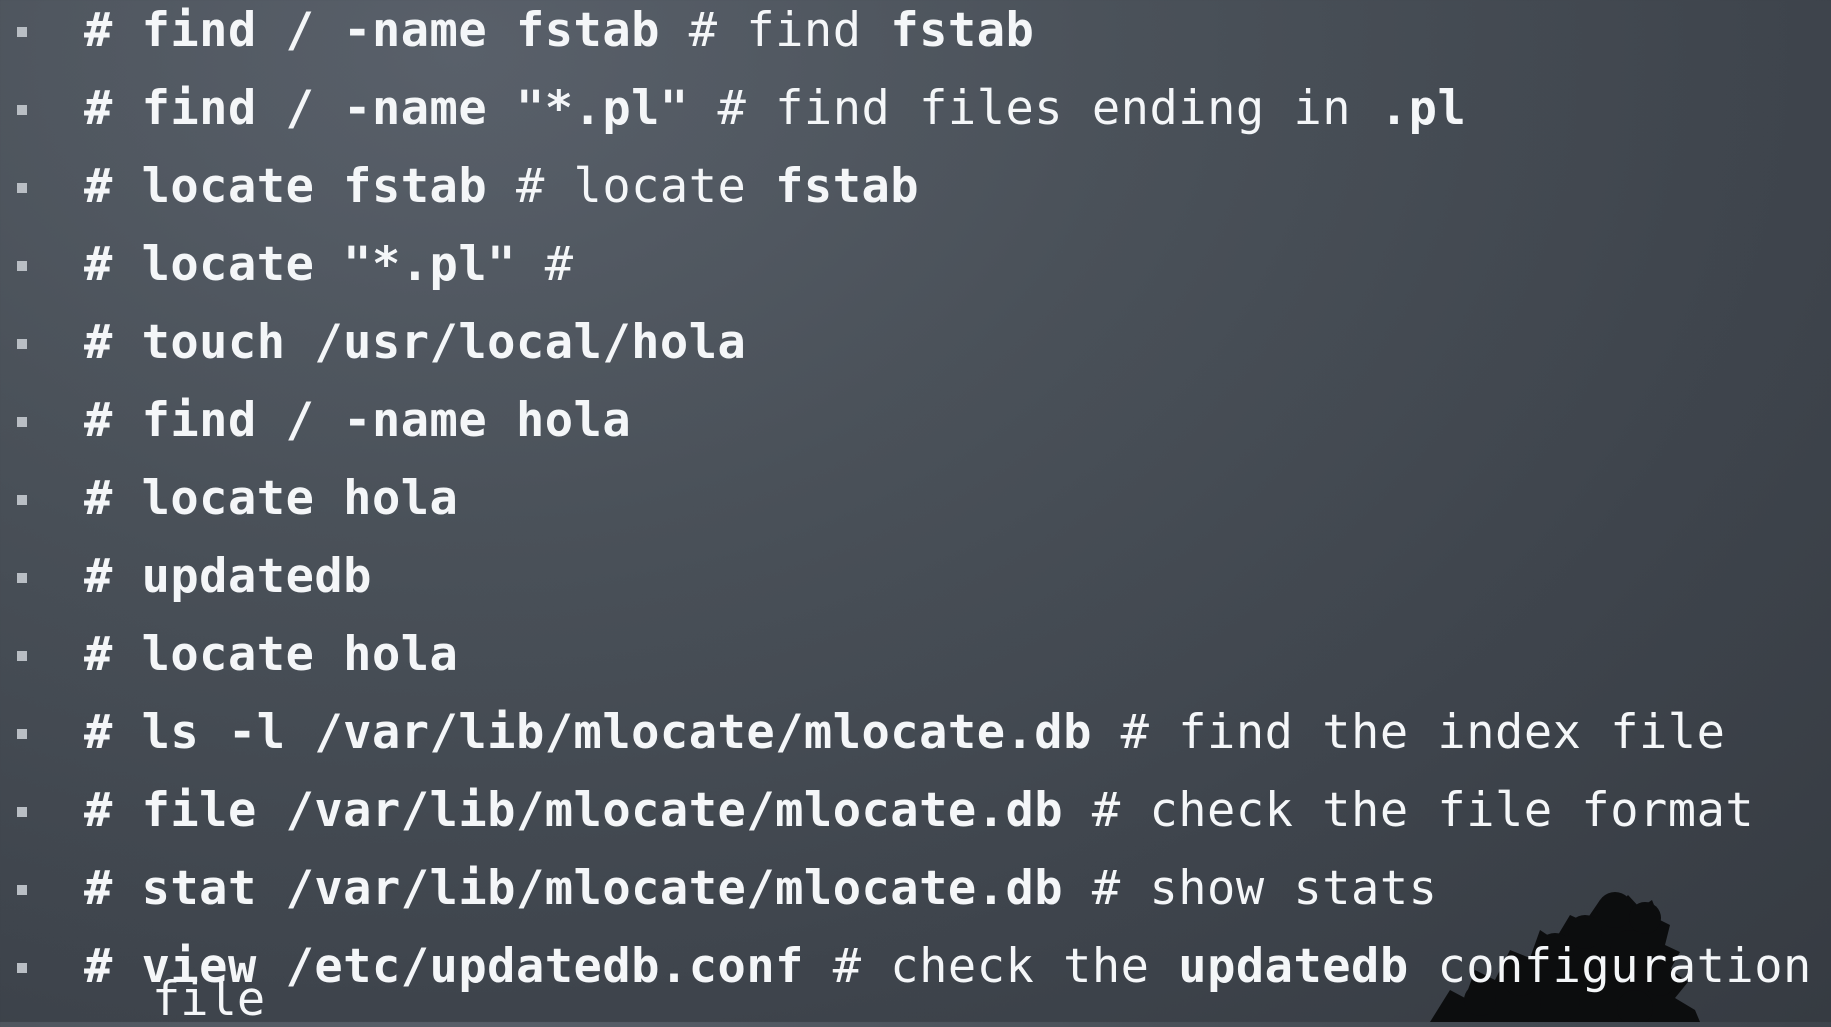  What do you see at coordinates (256, 576) in the screenshot?
I see `command-text: updatedb` at bounding box center [256, 576].